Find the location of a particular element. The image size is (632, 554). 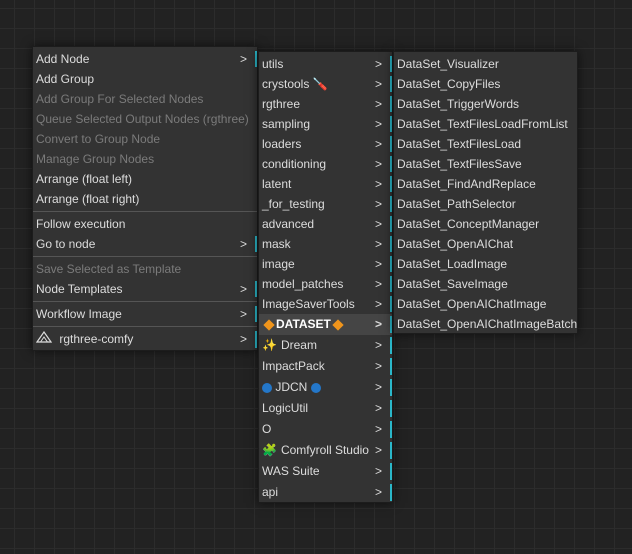

menu-item-arrange-float-right: Arrange (float right) is located at coordinates (145, 199).